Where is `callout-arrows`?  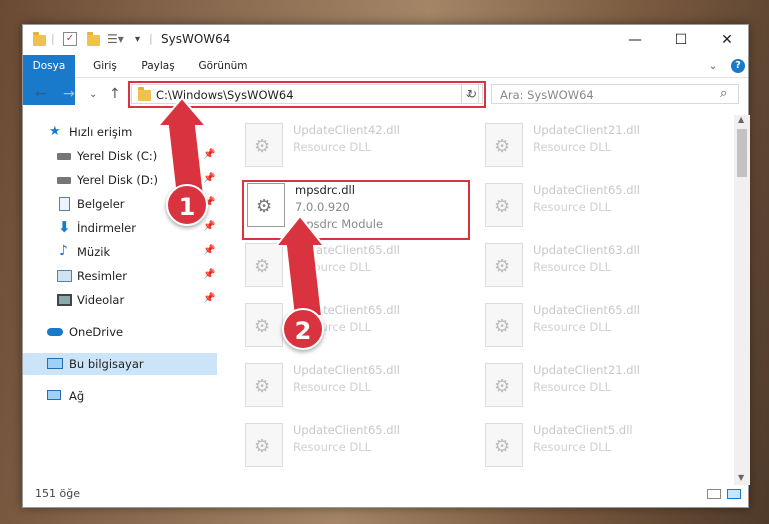 callout-arrows is located at coordinates (241, 206).